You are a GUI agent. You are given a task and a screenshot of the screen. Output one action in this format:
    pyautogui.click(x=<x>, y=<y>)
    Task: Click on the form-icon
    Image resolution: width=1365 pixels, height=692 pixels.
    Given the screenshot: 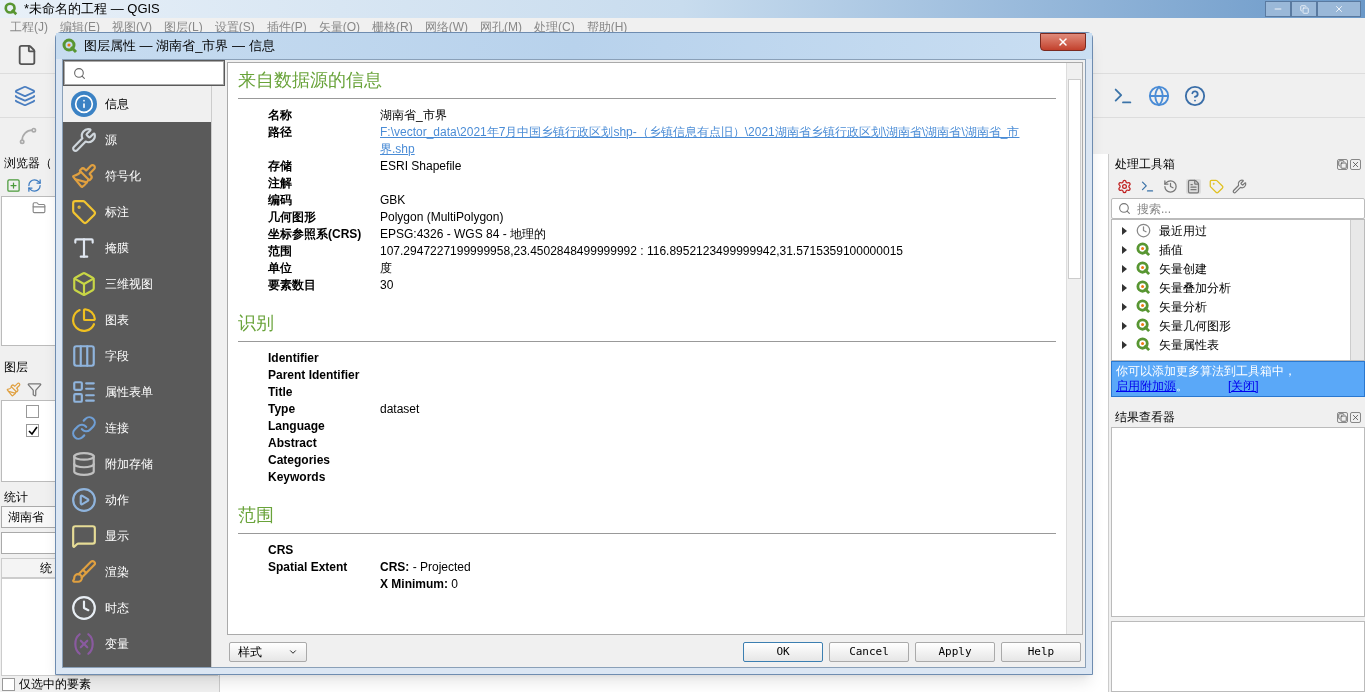 What is the action you would take?
    pyautogui.click(x=84, y=392)
    